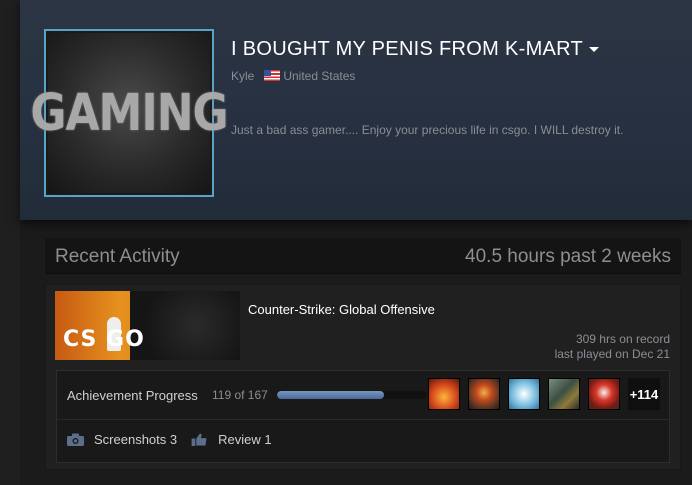  I want to click on page-left-gutter, so click(10, 242).